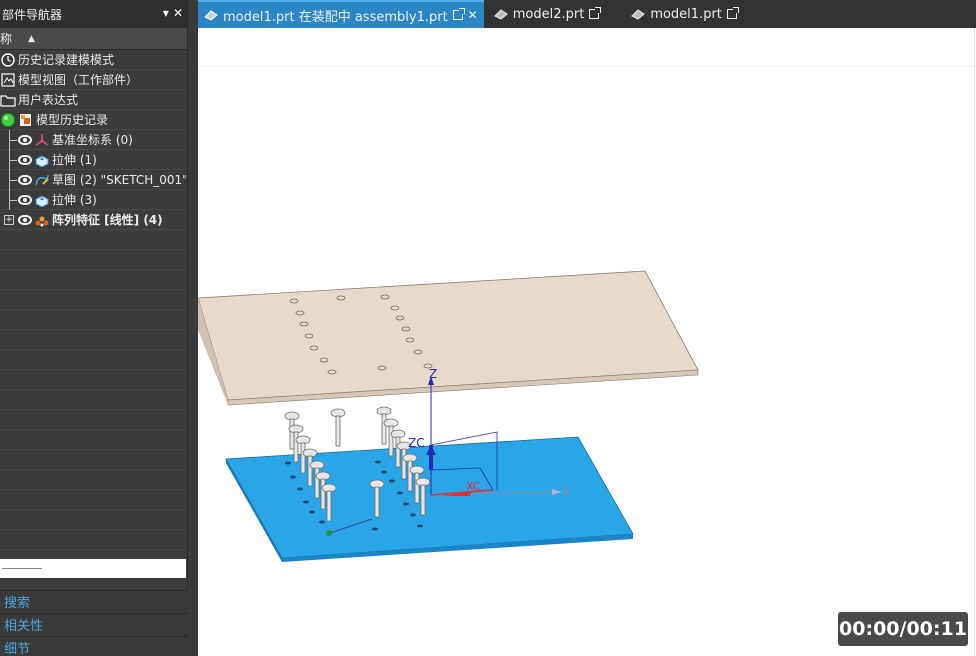 This screenshot has height=656, width=976. Describe the element at coordinates (48, 100) in the screenshot. I see `tree-row-label: 用户表达式` at that location.